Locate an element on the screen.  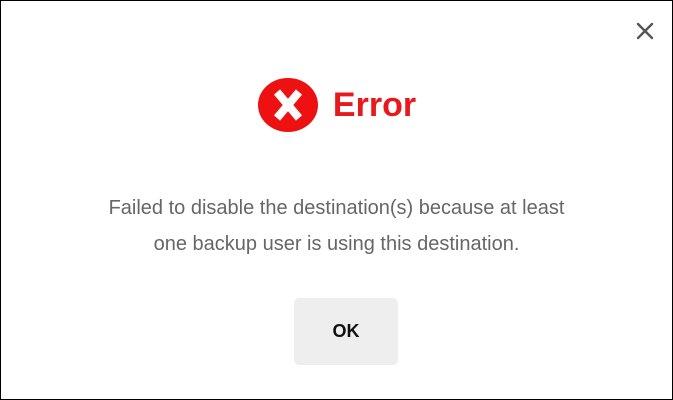
dialog-title: Error is located at coordinates (374, 105).